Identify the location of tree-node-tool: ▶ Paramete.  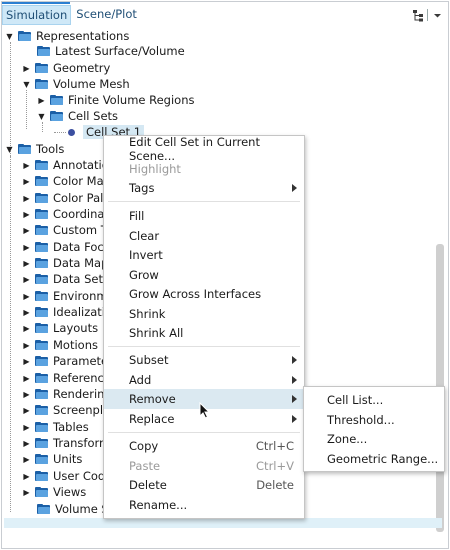
(65, 361).